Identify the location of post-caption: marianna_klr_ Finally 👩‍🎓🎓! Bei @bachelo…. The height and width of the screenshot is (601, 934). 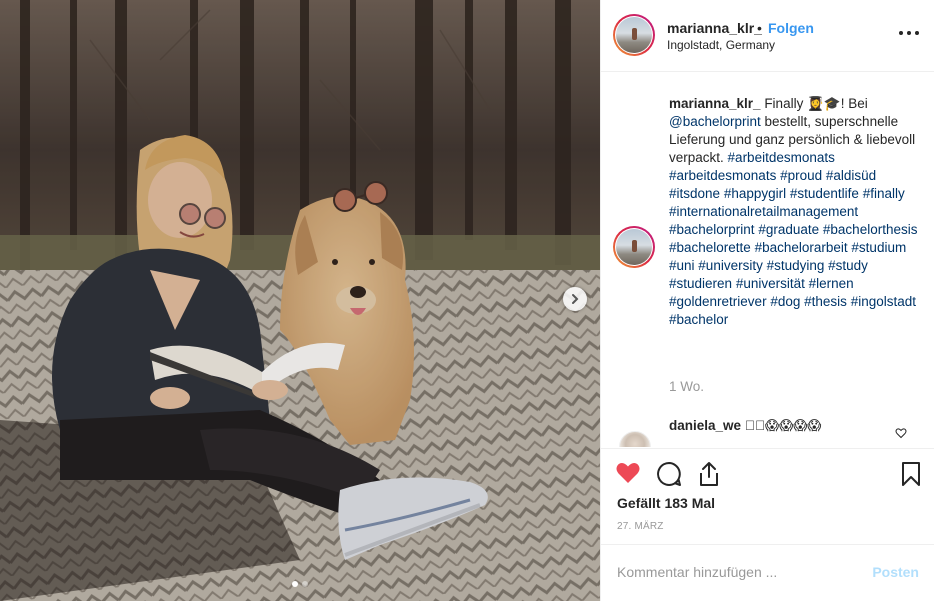
(794, 212).